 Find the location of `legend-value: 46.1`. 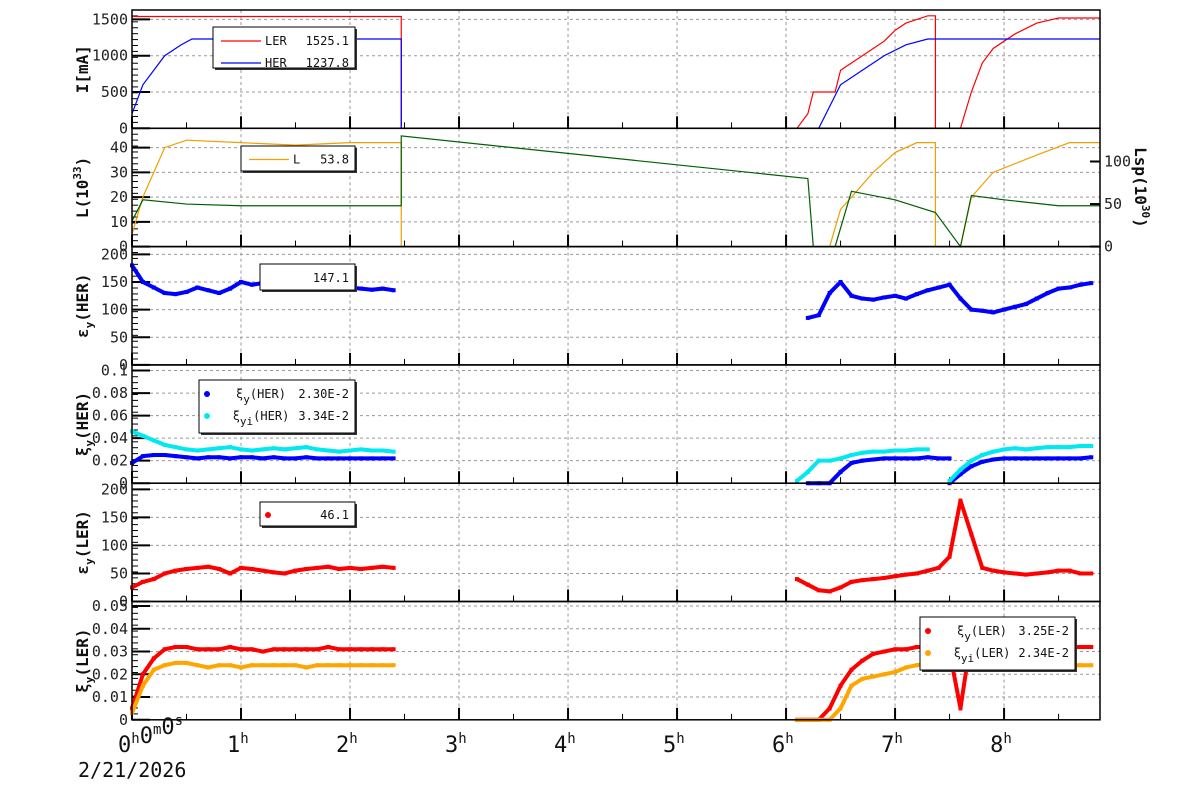

legend-value: 46.1 is located at coordinates (334, 515).